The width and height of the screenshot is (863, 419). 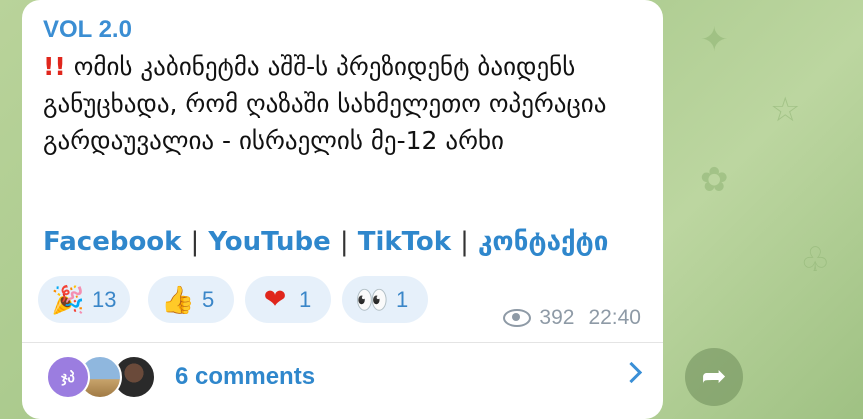 What do you see at coordinates (208, 299) in the screenshot?
I see `reaction-count: 5` at bounding box center [208, 299].